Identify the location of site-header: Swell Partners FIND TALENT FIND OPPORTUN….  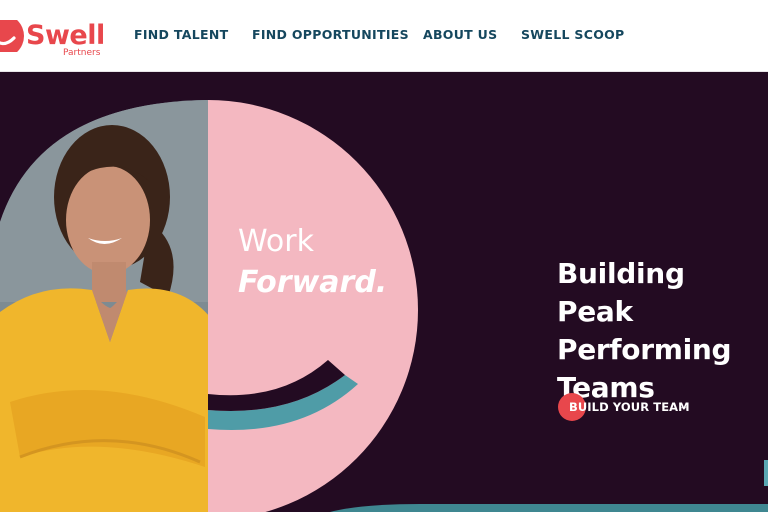
(384, 36).